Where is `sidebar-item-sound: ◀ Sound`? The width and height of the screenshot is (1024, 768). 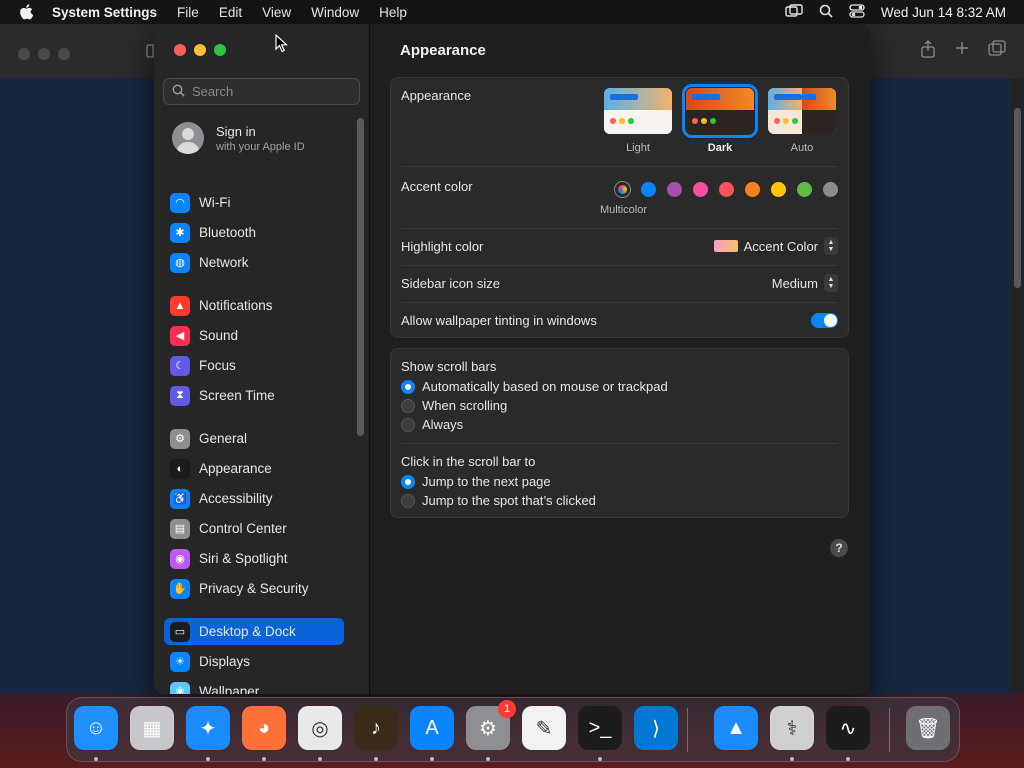
sidebar-item-sound: ◀ Sound is located at coordinates (254, 335).